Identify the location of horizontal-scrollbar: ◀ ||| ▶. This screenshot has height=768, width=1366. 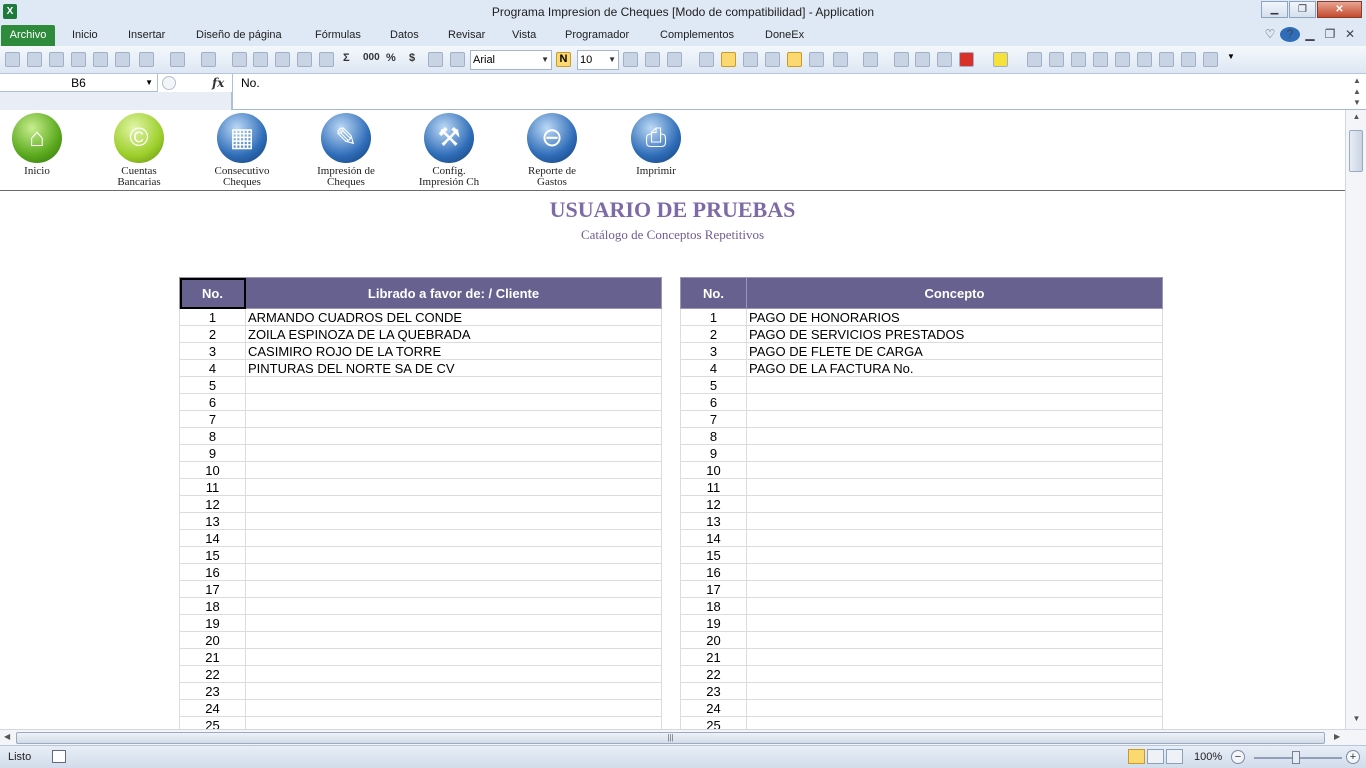
(683, 737).